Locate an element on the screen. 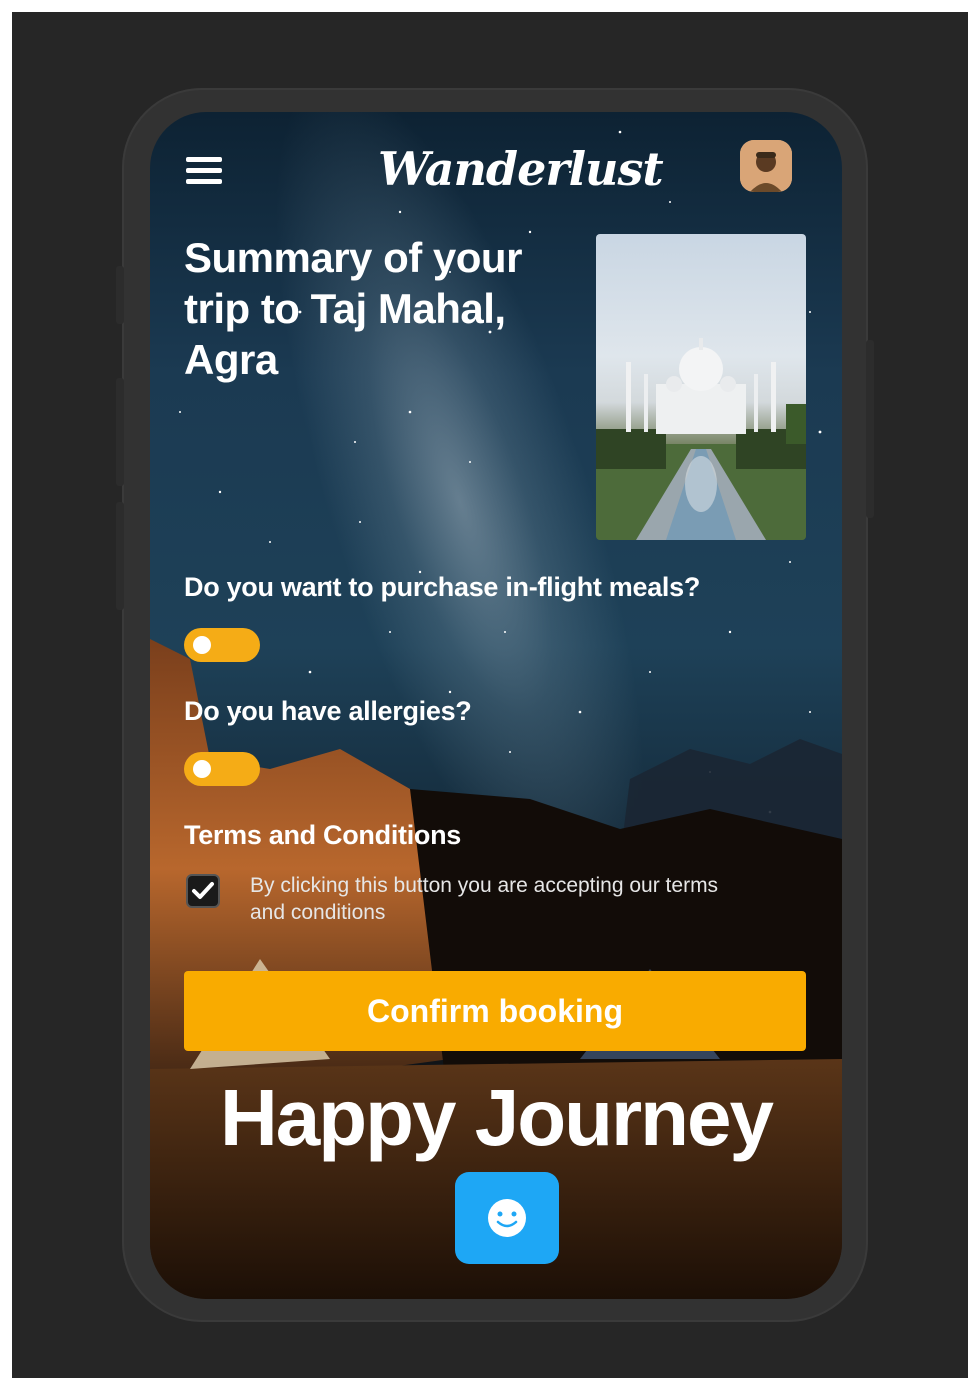  user-avatar is located at coordinates (766, 166).